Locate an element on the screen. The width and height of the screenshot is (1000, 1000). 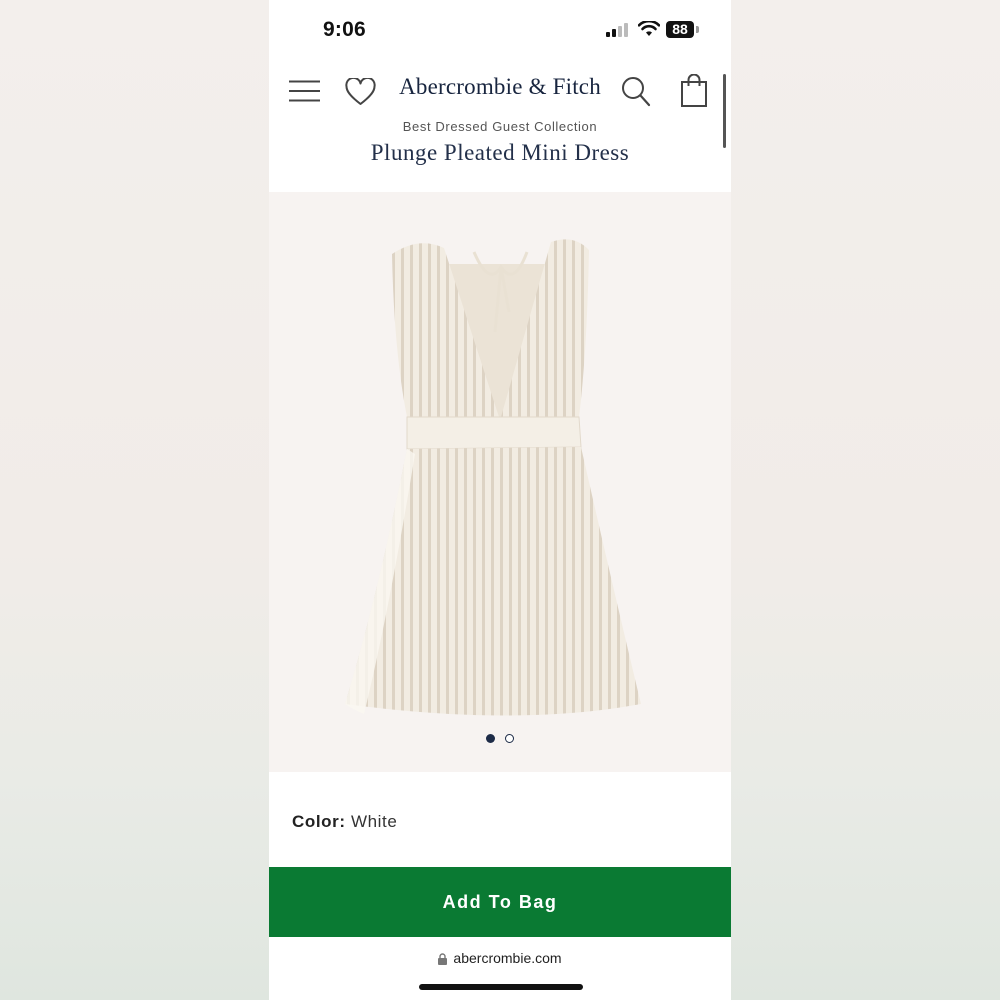
color-selection: Color: White is located at coordinates (344, 822).